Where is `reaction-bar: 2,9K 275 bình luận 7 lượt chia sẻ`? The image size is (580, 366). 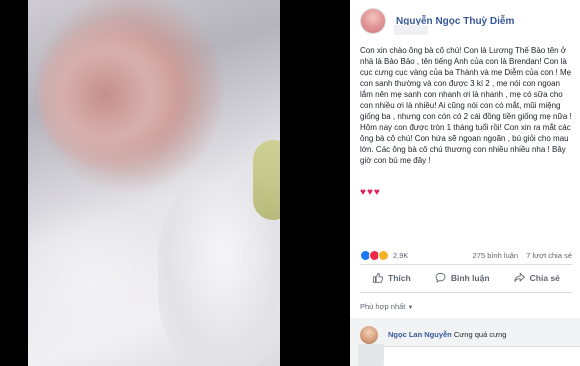
reaction-bar: 2,9K 275 bình luận 7 lượt chia sẻ is located at coordinates (466, 255).